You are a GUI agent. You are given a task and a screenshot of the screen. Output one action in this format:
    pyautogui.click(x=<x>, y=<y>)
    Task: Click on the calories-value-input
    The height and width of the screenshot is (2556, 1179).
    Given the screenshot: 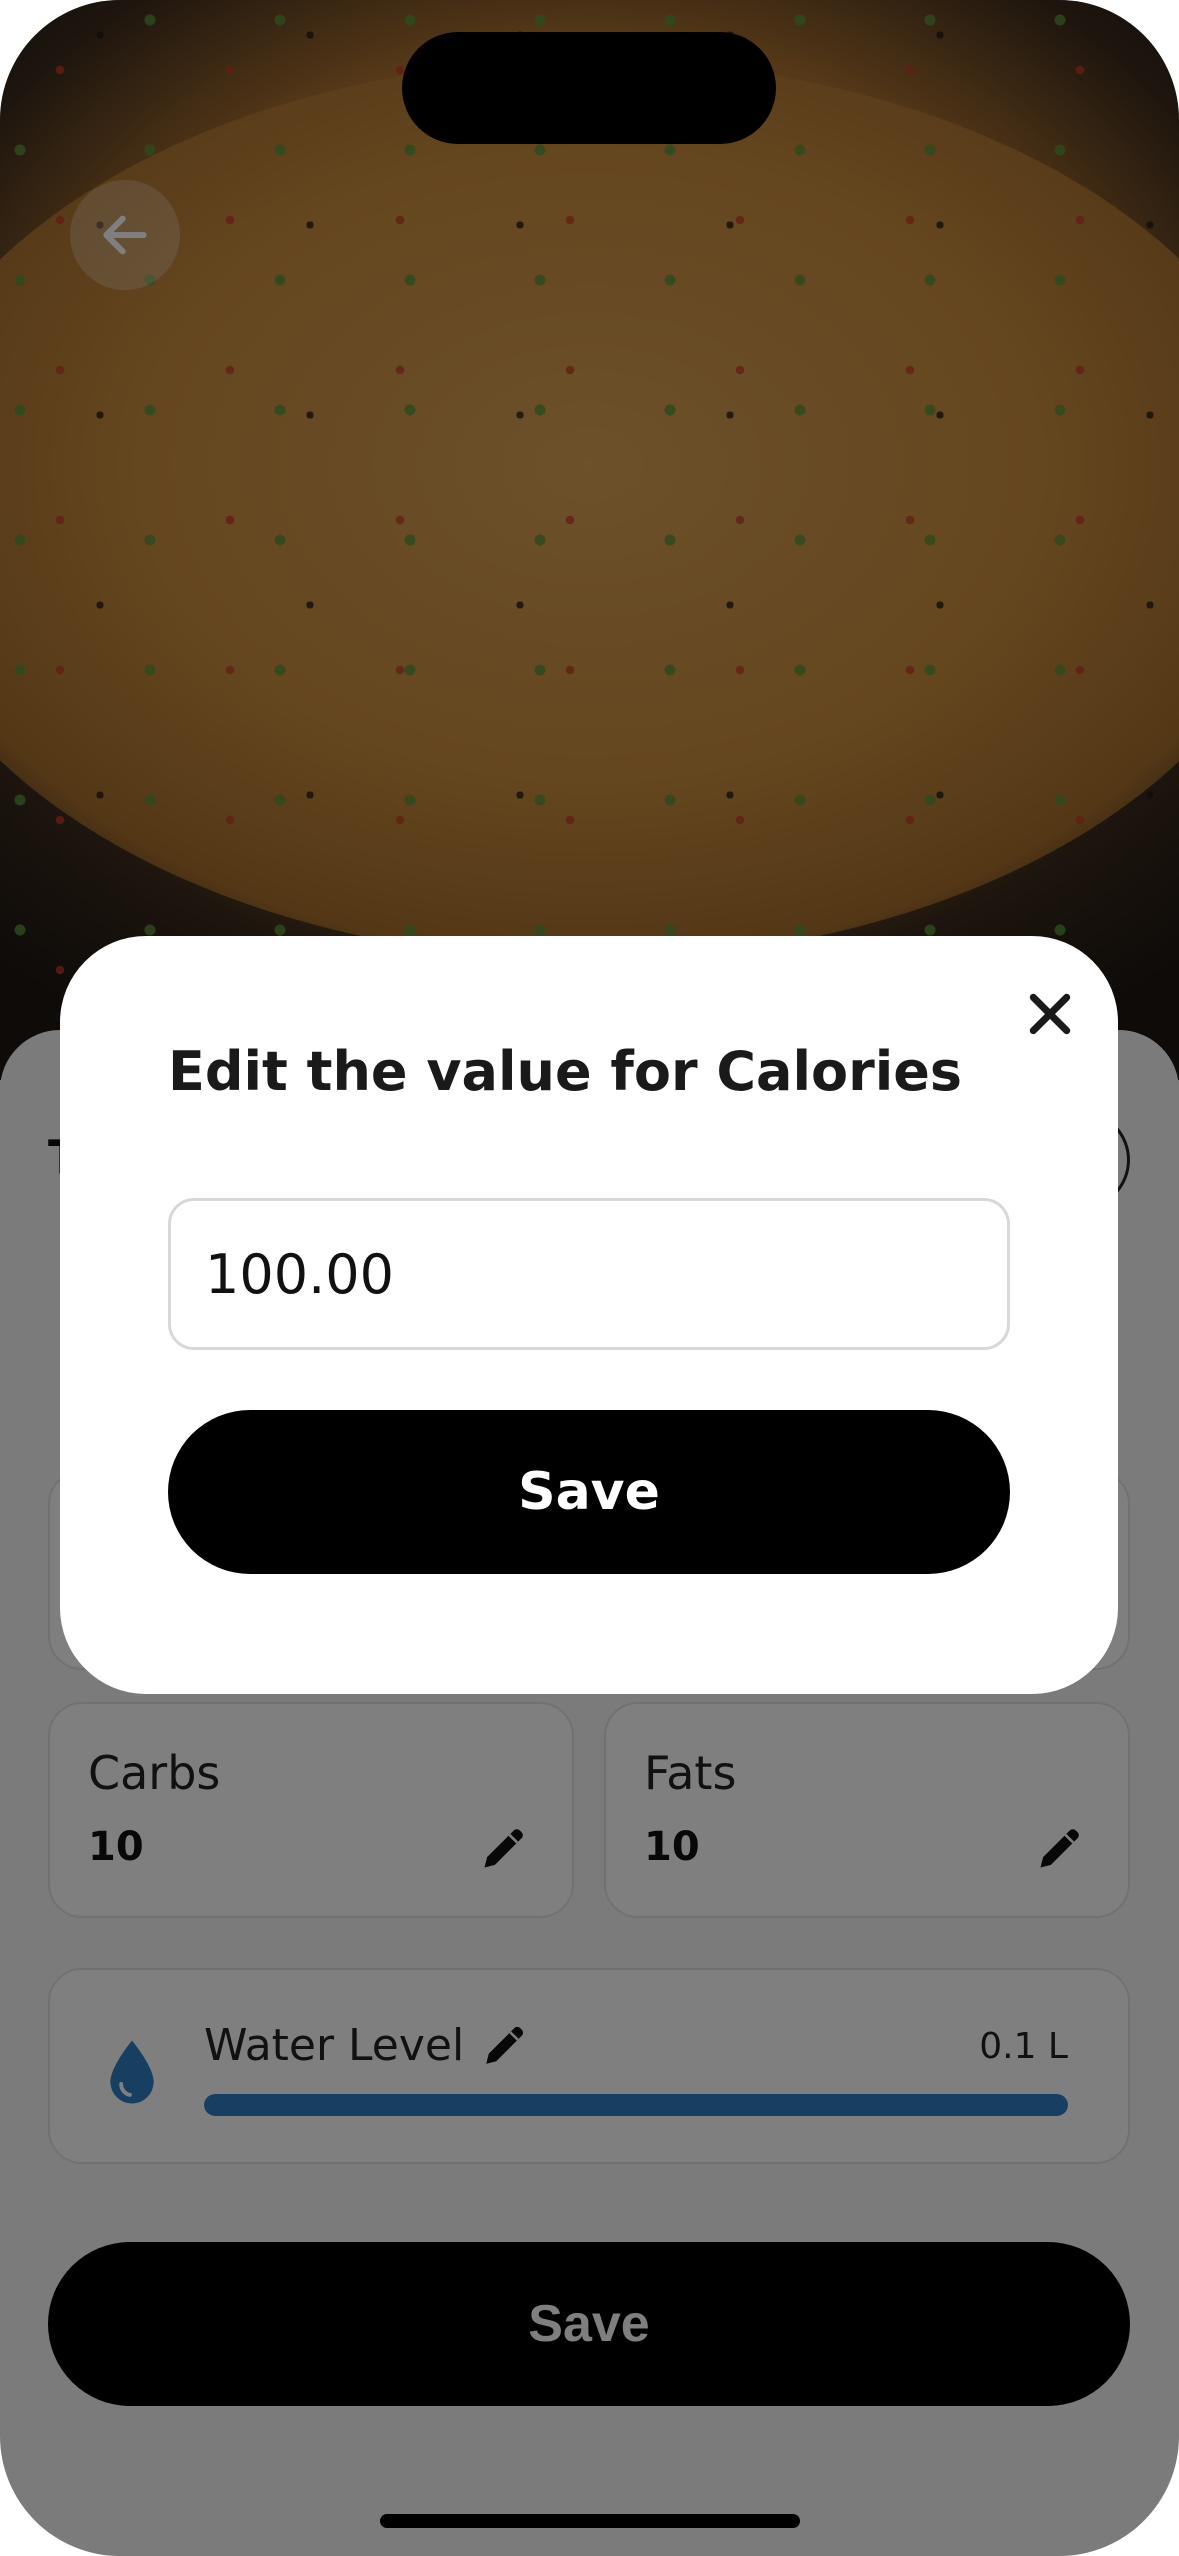 What is the action you would take?
    pyautogui.click(x=589, y=1274)
    